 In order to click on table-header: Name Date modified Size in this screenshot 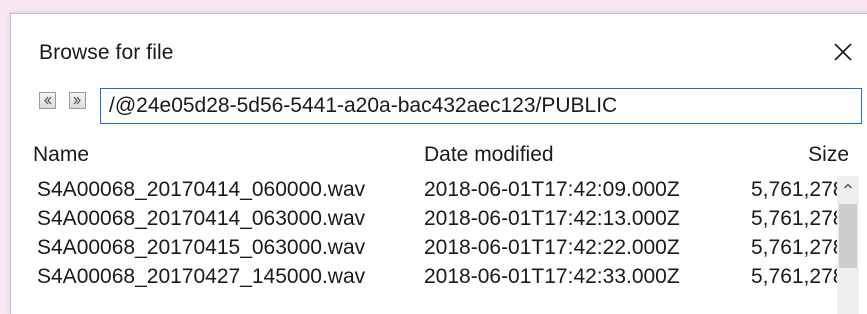, I will do `click(436, 156)`.